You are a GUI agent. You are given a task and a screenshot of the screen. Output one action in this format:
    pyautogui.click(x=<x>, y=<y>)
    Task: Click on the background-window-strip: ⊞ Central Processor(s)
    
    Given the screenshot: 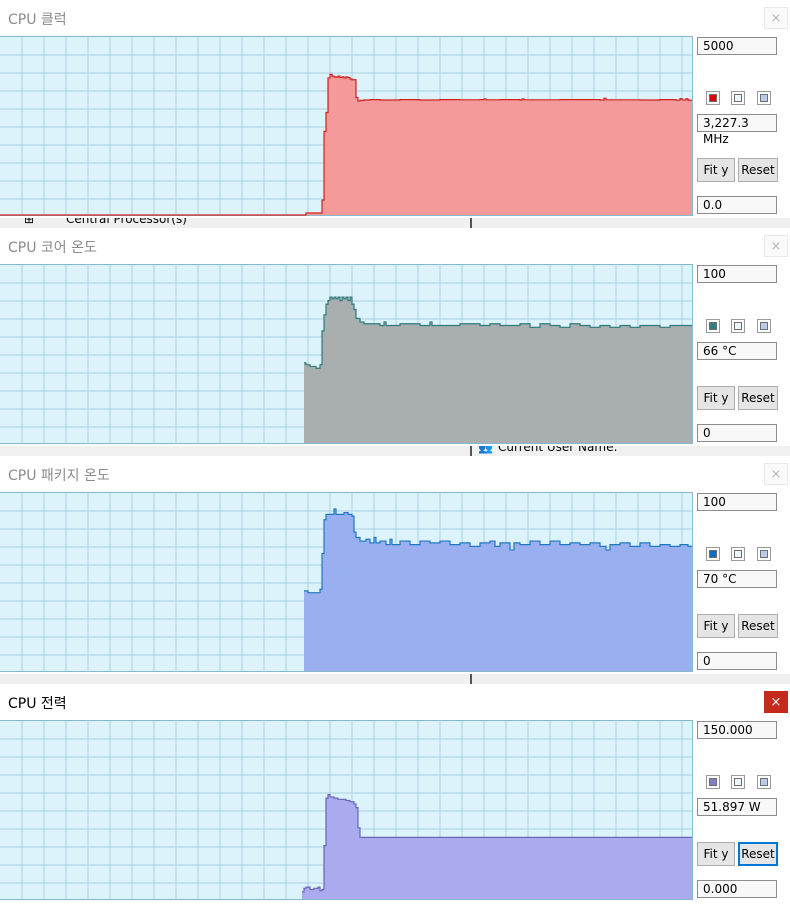 What is the action you would take?
    pyautogui.click(x=395, y=223)
    